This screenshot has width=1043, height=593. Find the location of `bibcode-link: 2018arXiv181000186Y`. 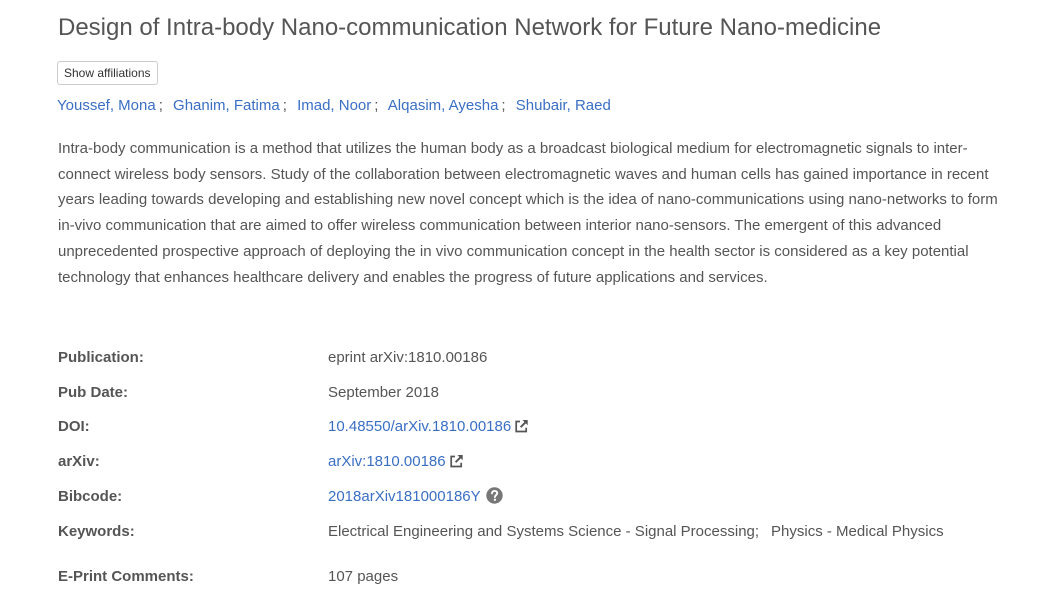

bibcode-link: 2018arXiv181000186Y is located at coordinates (404, 496).